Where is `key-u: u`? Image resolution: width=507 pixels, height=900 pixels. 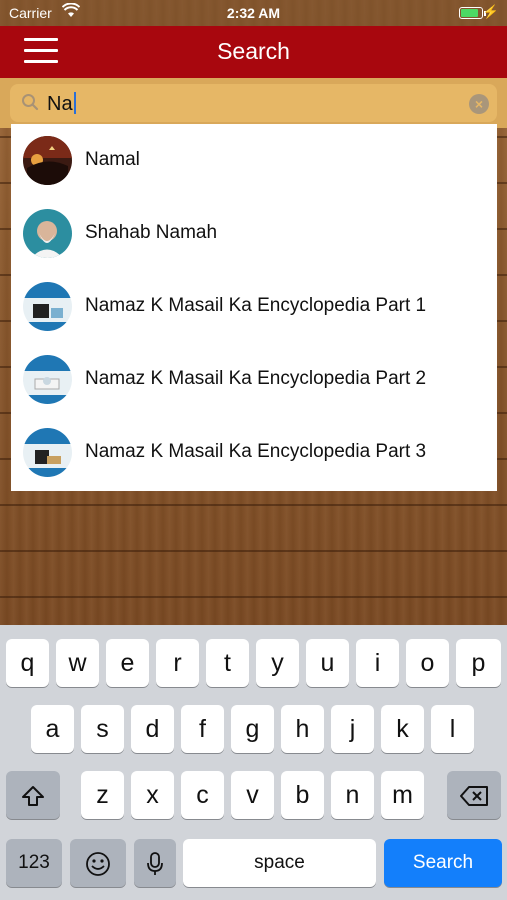 key-u: u is located at coordinates (327, 663).